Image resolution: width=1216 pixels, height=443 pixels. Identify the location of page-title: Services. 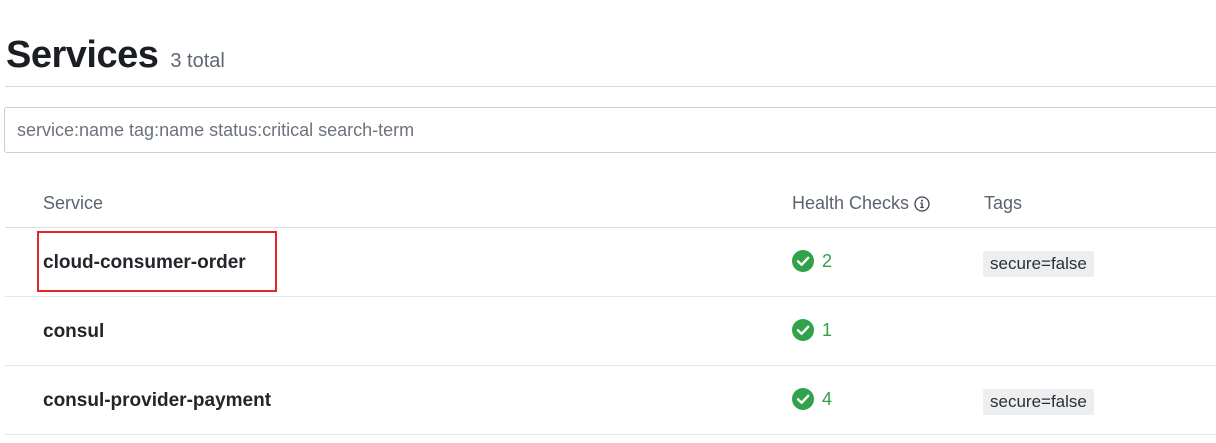
(82, 55).